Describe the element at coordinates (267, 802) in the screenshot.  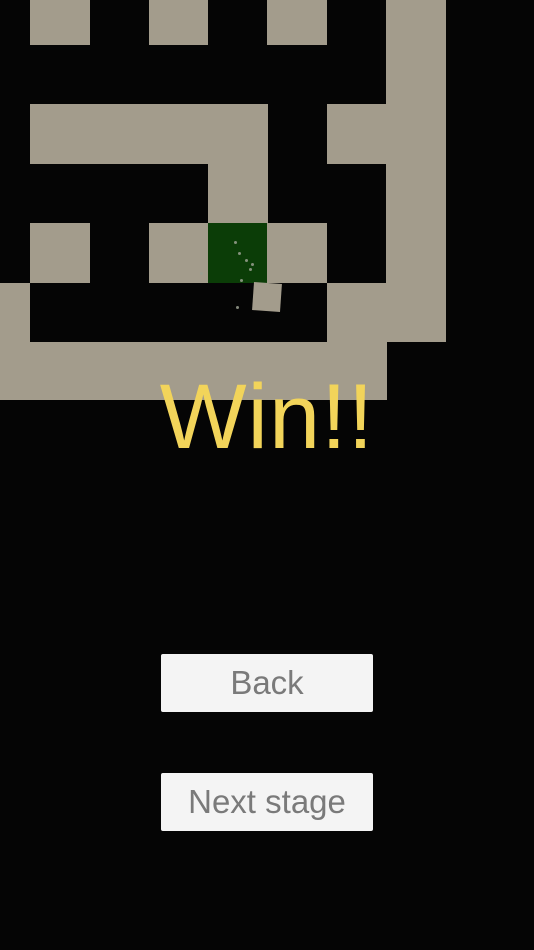
I see `next-stage-button: Next stage` at that location.